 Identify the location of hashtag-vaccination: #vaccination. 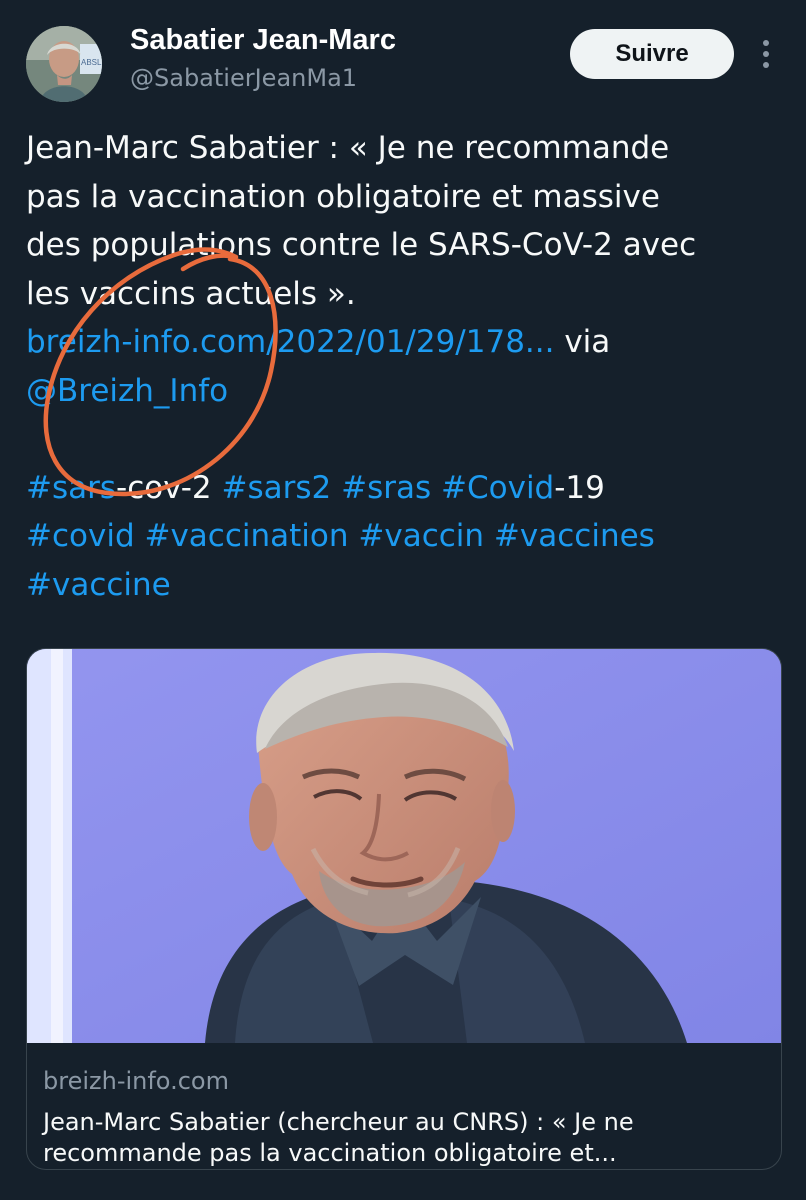
(246, 536).